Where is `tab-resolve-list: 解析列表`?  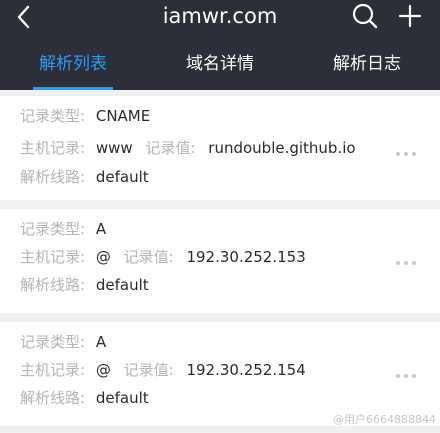 tab-resolve-list: 解析列表 is located at coordinates (73, 68).